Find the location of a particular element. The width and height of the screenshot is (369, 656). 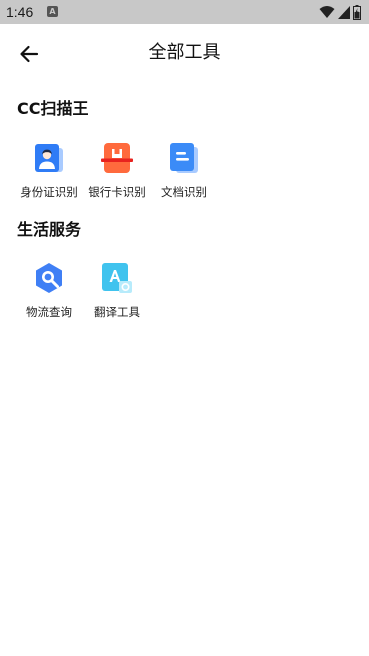

signal-icon is located at coordinates (344, 12).